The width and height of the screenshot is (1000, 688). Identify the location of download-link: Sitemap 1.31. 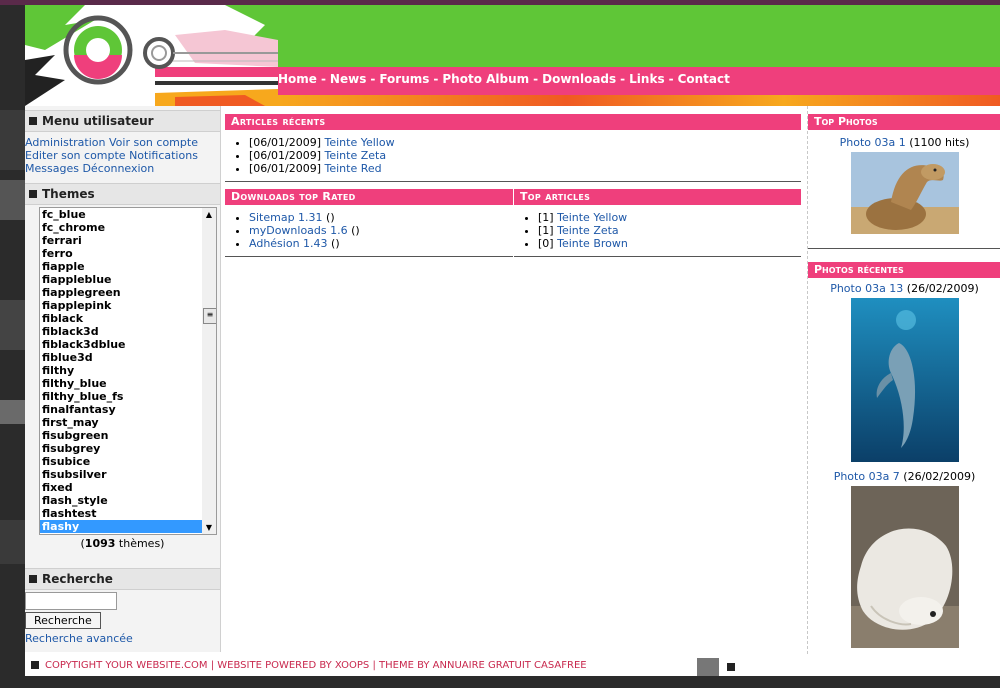
(286, 217).